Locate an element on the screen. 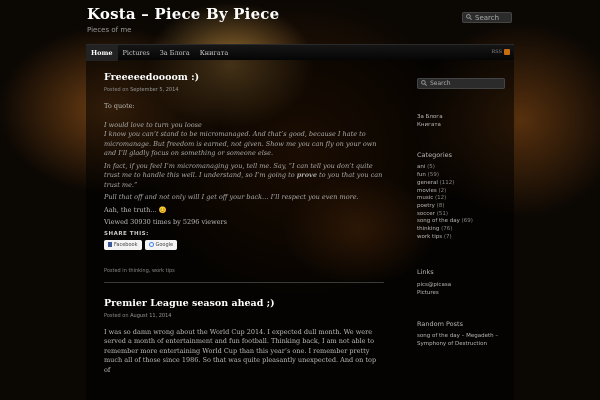  share-title: SHARE THIS: is located at coordinates (126, 233).